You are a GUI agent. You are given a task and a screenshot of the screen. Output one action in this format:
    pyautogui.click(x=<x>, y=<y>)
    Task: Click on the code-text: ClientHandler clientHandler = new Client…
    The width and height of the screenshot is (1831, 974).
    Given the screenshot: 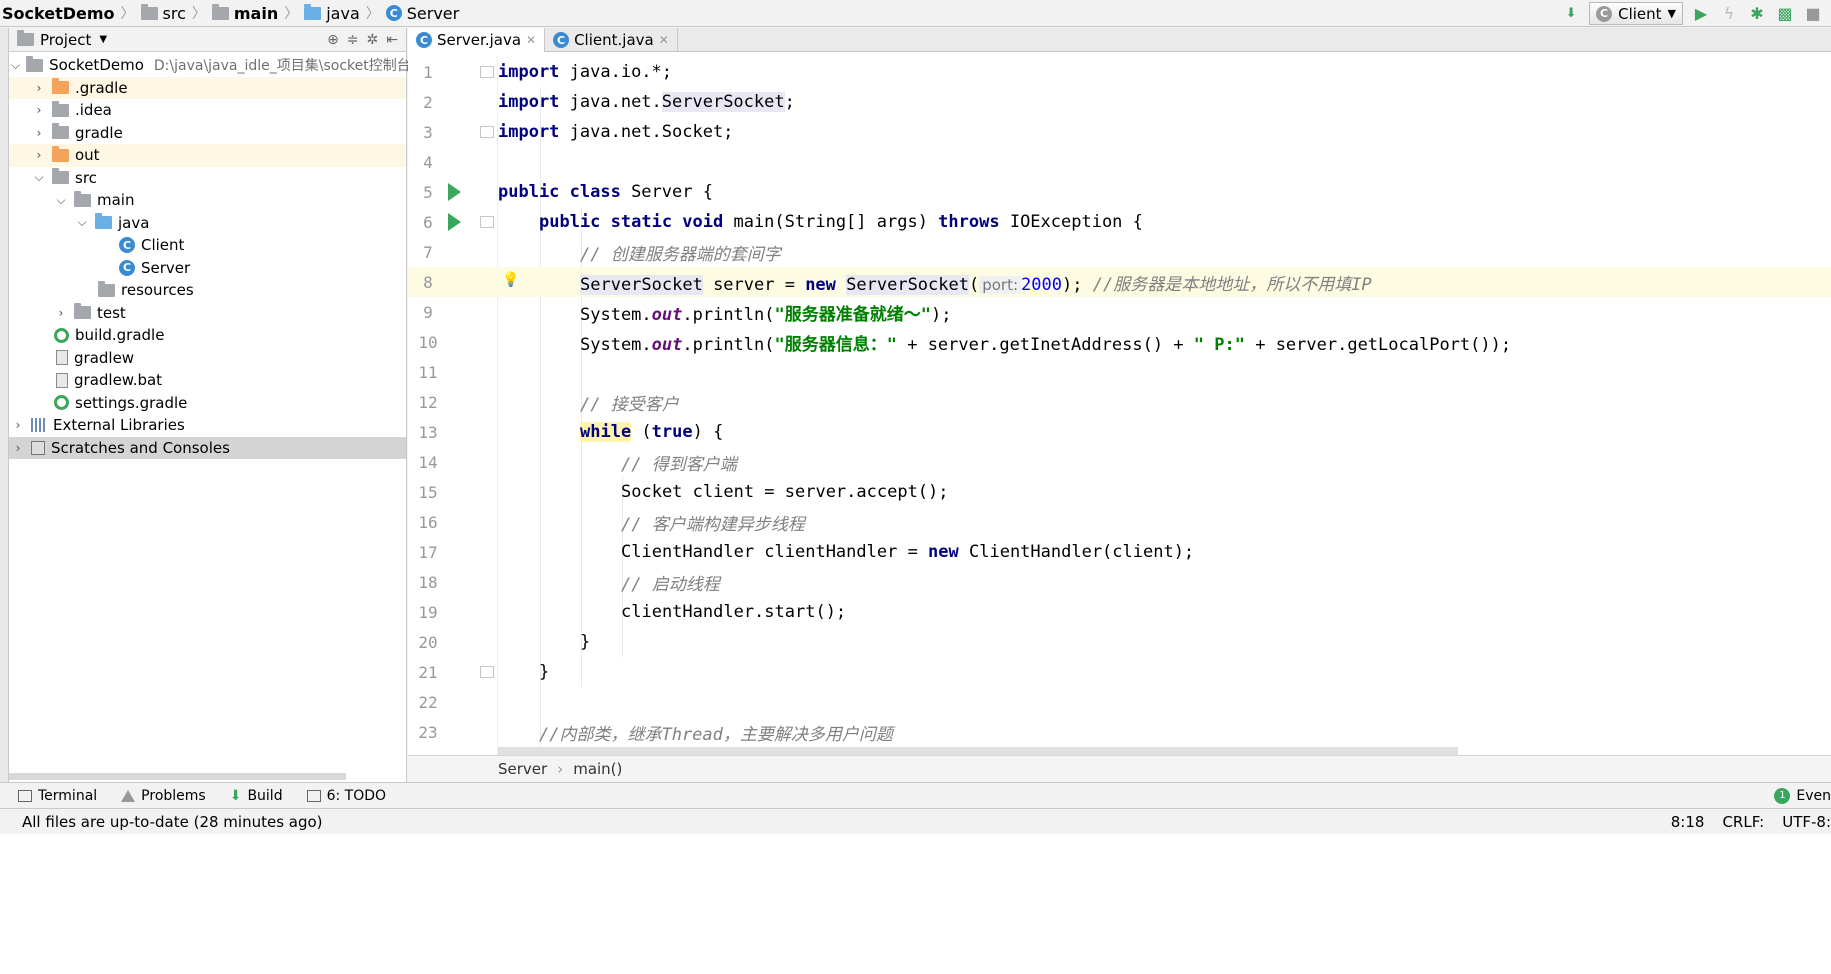 What is the action you would take?
    pyautogui.click(x=907, y=552)
    